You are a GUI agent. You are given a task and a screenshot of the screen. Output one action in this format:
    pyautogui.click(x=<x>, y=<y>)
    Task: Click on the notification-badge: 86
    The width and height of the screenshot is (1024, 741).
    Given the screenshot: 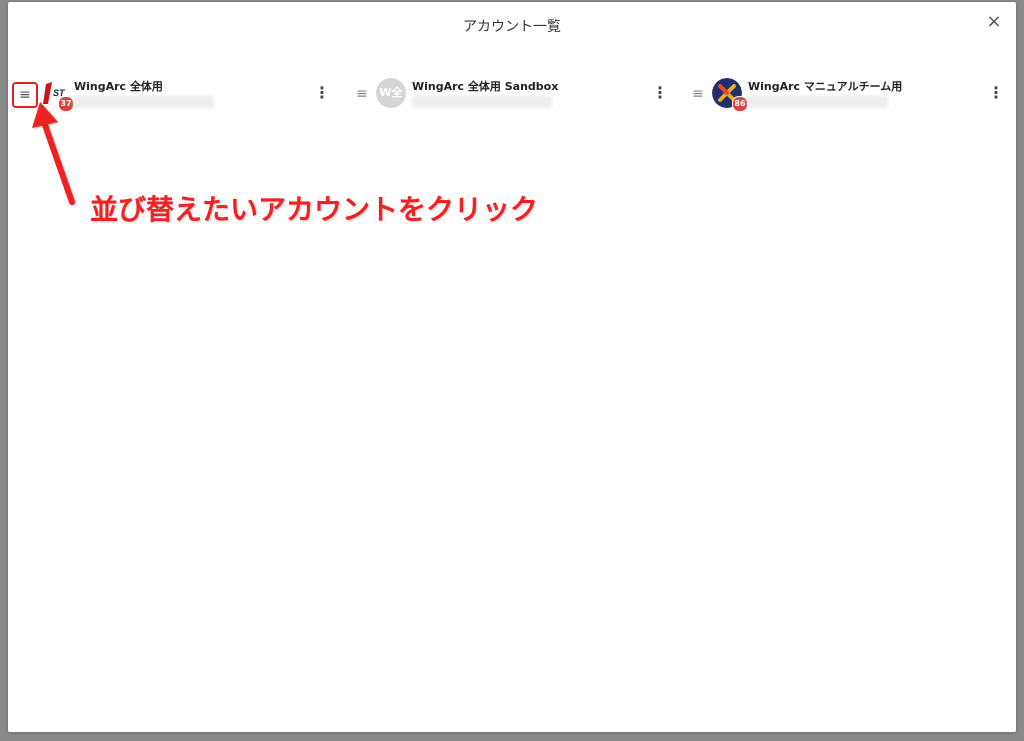 What is the action you would take?
    pyautogui.click(x=740, y=104)
    